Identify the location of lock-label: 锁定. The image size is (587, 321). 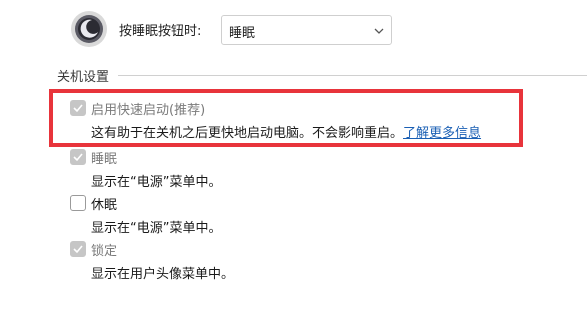
(104, 251).